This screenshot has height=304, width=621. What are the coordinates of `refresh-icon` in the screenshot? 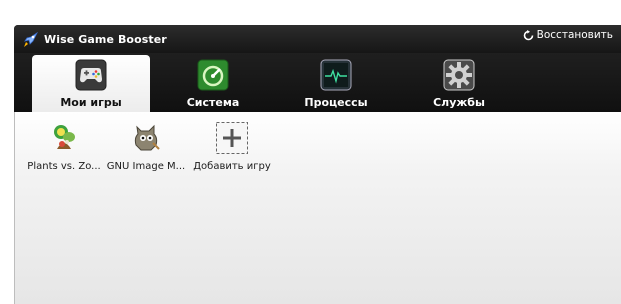 It's located at (528, 34).